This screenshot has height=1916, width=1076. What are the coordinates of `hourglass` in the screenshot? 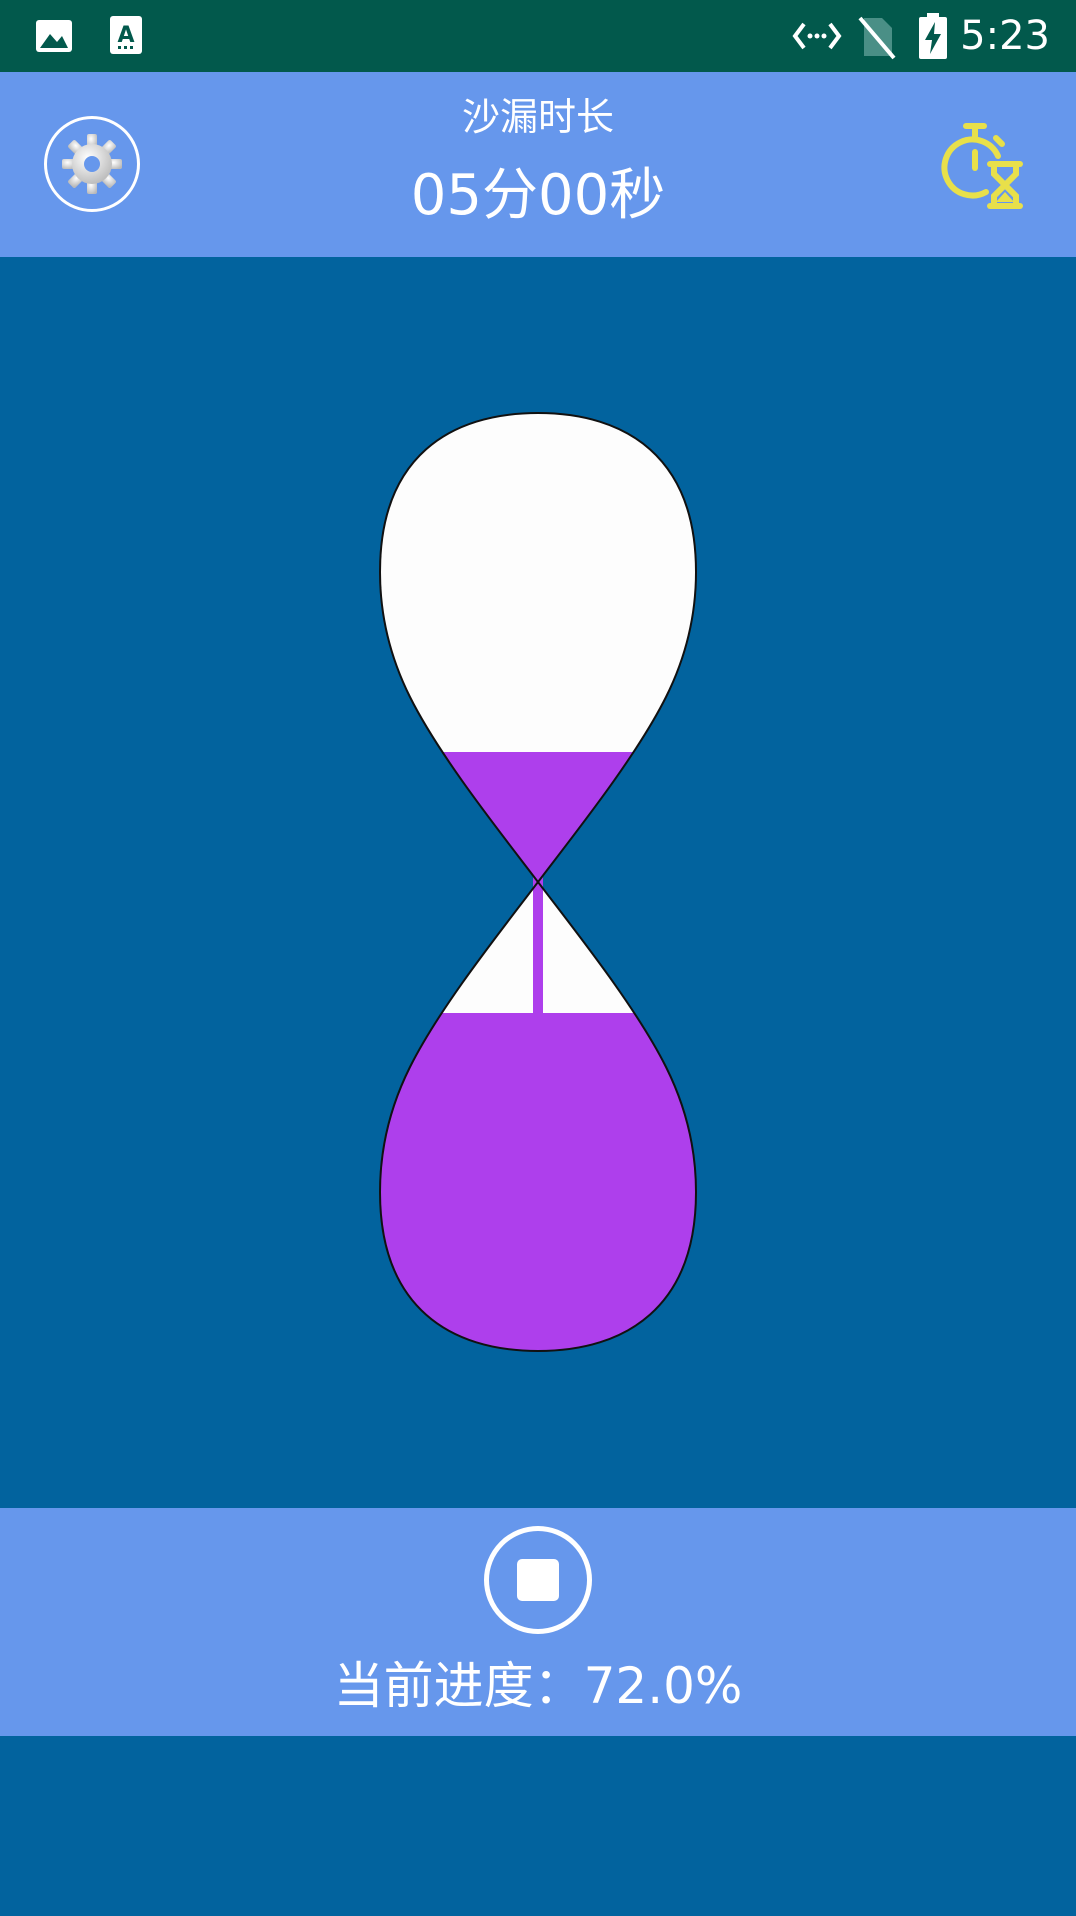 It's located at (538, 882).